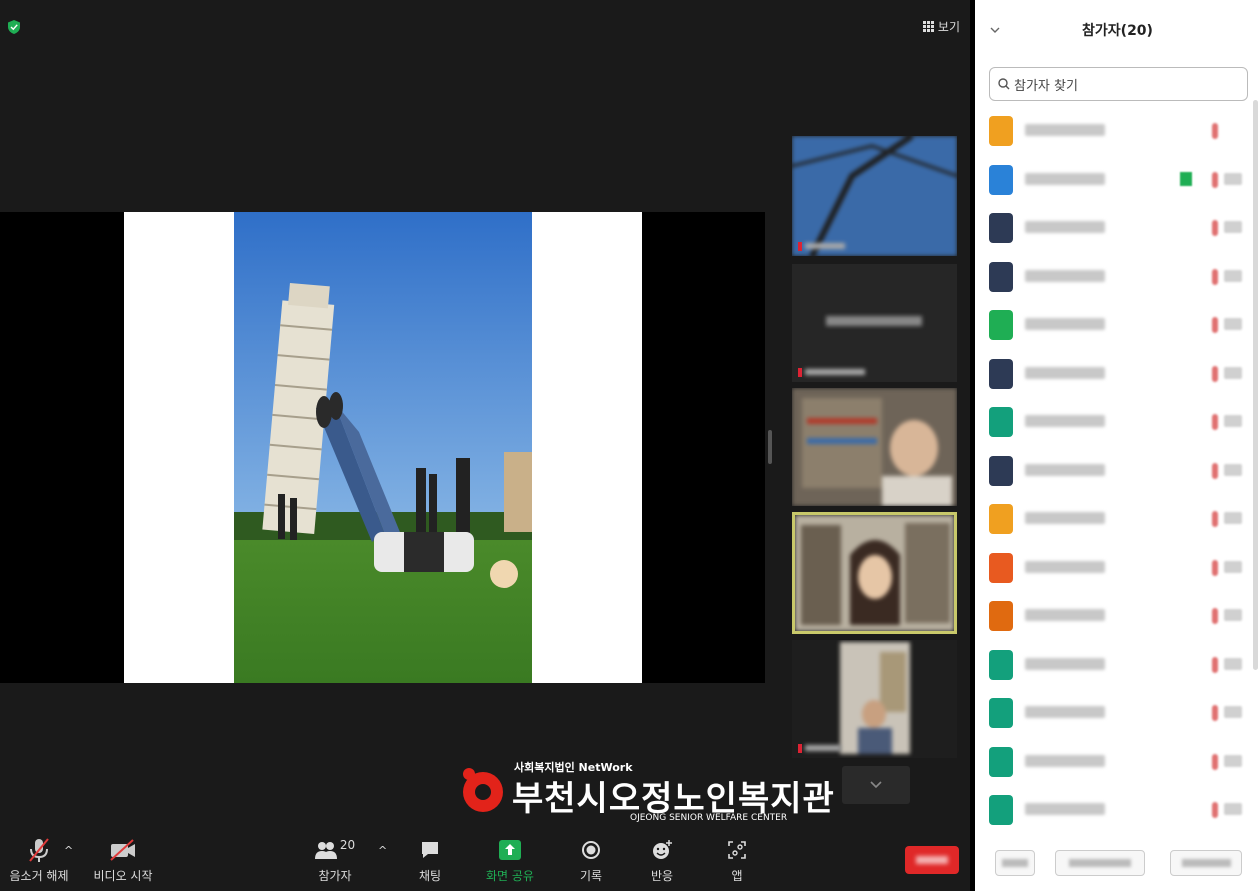  I want to click on panel-footer, so click(1117, 863).